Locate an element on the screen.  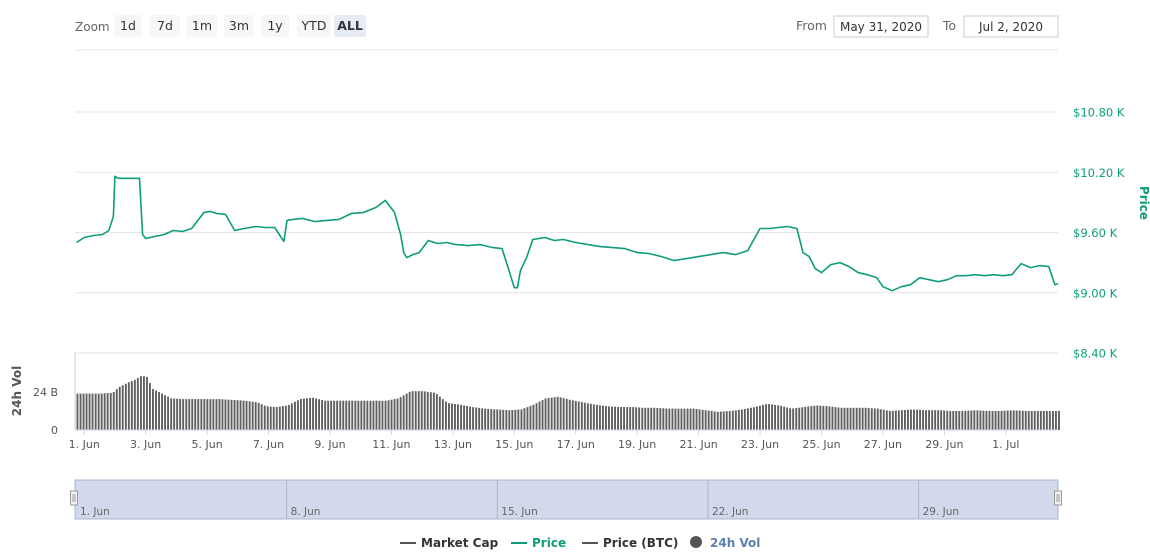
navigator-right-handle is located at coordinates (1058, 498).